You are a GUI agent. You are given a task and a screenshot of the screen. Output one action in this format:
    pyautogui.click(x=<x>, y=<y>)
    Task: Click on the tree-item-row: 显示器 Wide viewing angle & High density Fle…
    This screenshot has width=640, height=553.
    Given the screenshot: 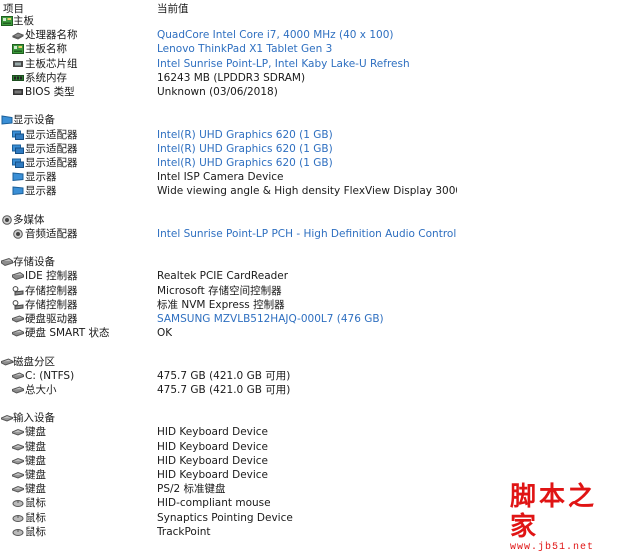 What is the action you would take?
    pyautogui.click(x=320, y=191)
    